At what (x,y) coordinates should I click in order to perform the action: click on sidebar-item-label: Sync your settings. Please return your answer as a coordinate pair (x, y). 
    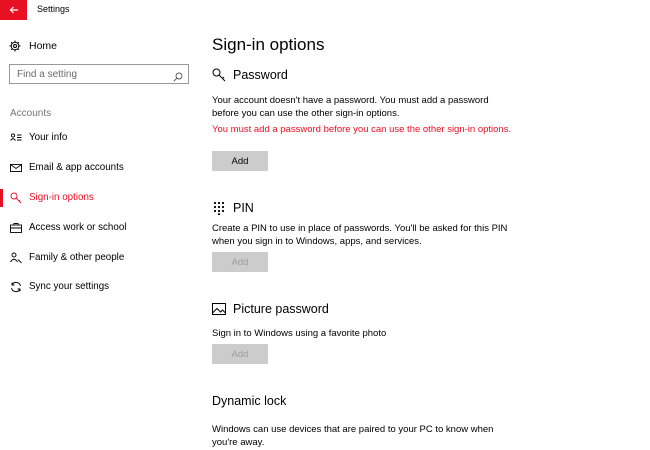
    Looking at the image, I should click on (69, 286).